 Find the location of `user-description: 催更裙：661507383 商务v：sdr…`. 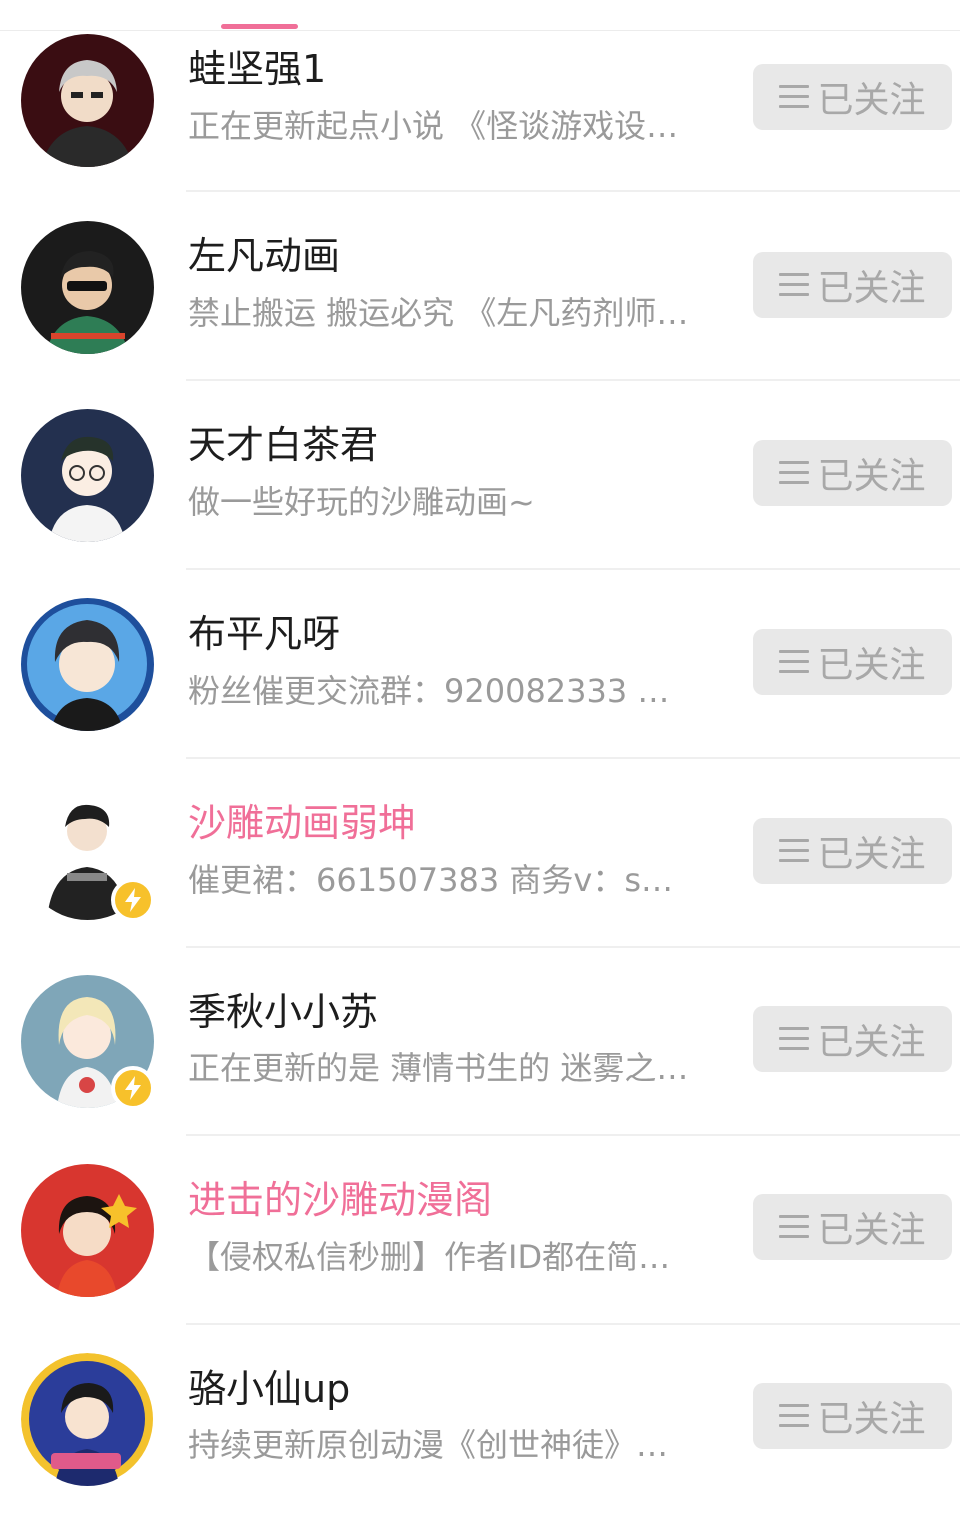

user-description: 催更裙：661507383 商务v：sdr… is located at coordinates (440, 880).